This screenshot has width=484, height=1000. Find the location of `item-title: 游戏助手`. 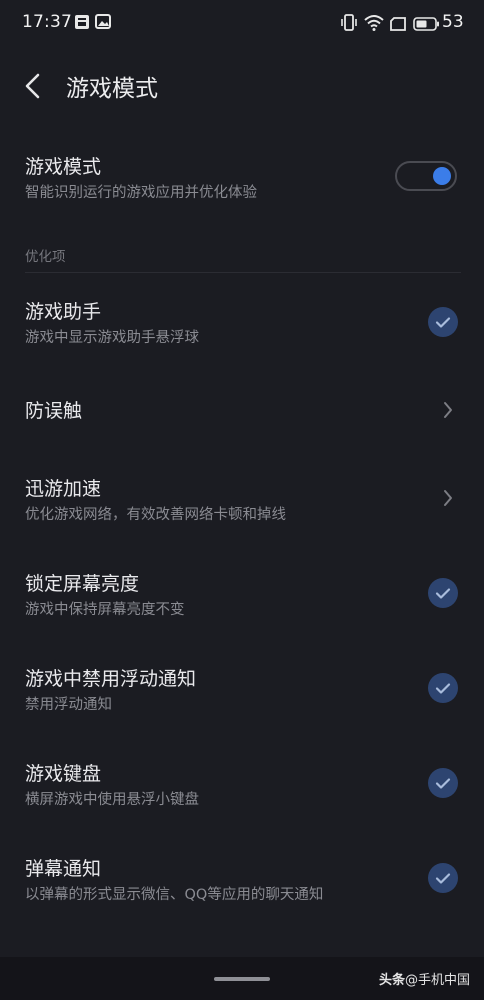

item-title: 游戏助手 is located at coordinates (63, 312).